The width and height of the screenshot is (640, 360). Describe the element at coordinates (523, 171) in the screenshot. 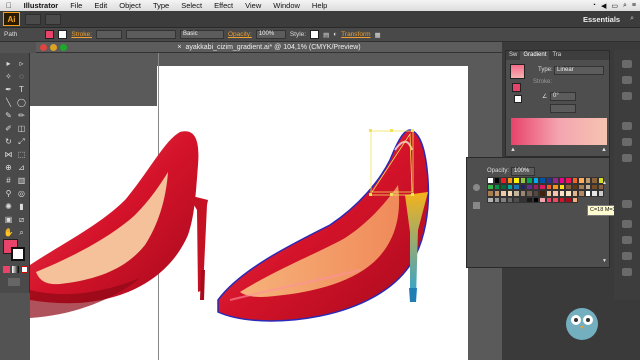

I see `popup-opacity-field: 100%` at that location.